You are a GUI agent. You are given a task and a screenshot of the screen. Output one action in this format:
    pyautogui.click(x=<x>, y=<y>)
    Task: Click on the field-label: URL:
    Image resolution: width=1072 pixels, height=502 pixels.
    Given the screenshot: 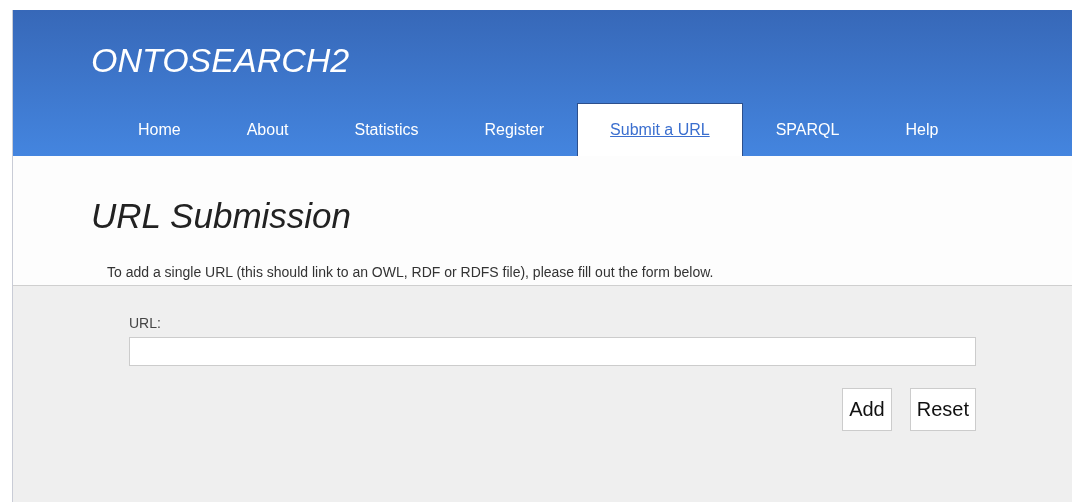 What is the action you would take?
    pyautogui.click(x=145, y=323)
    